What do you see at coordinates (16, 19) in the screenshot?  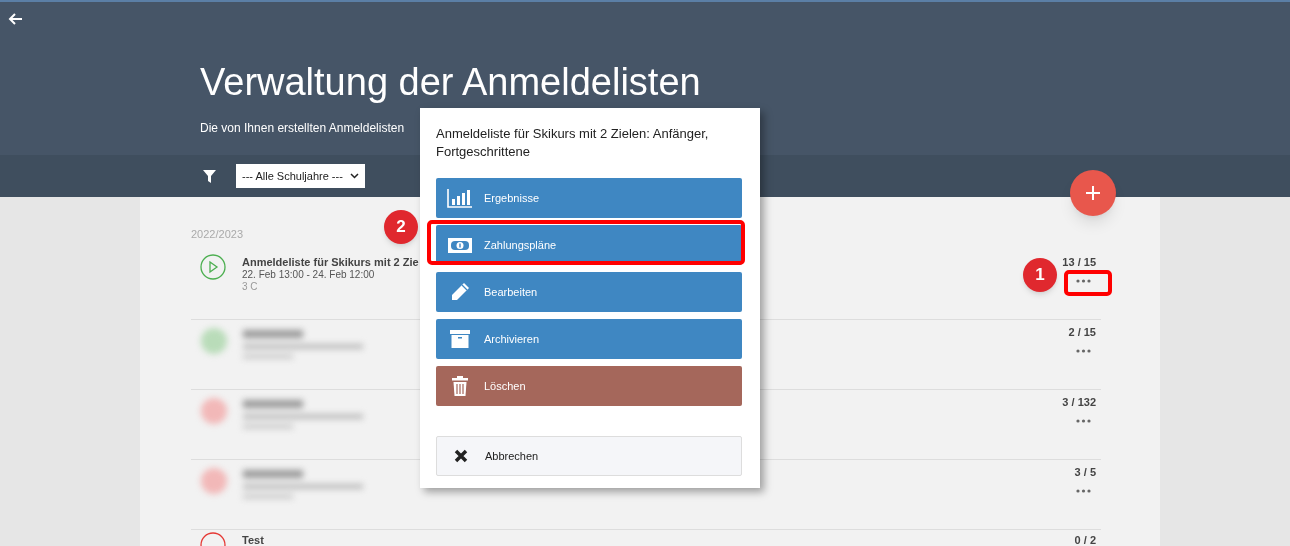 I see `back-arrow-icon` at bounding box center [16, 19].